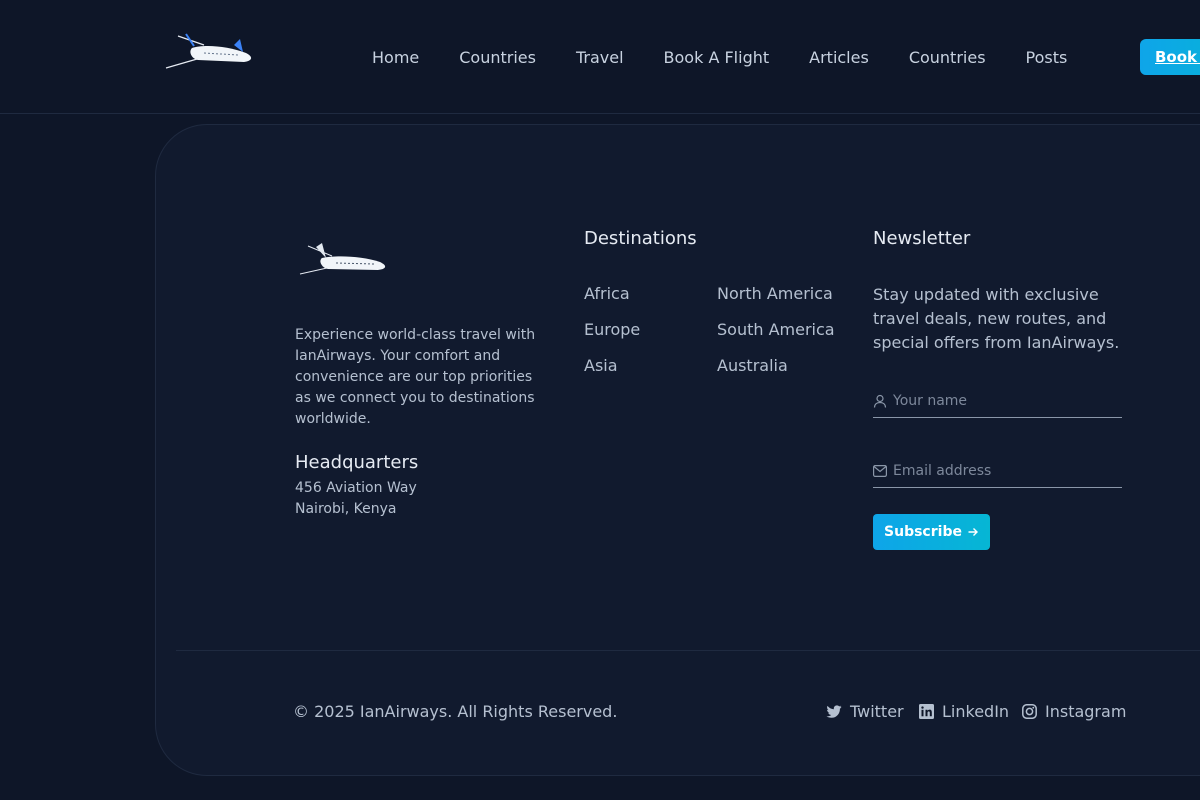 This screenshot has width=1200, height=800. I want to click on nav-posts: Posts, so click(1047, 57).